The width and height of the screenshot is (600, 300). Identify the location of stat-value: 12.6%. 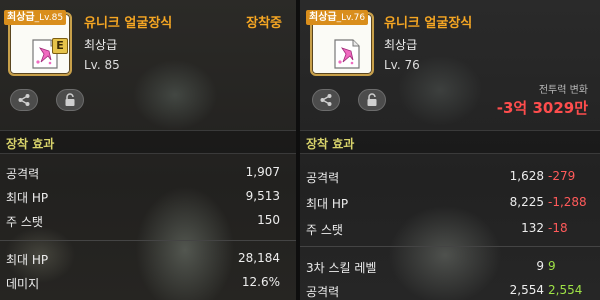
(260, 282).